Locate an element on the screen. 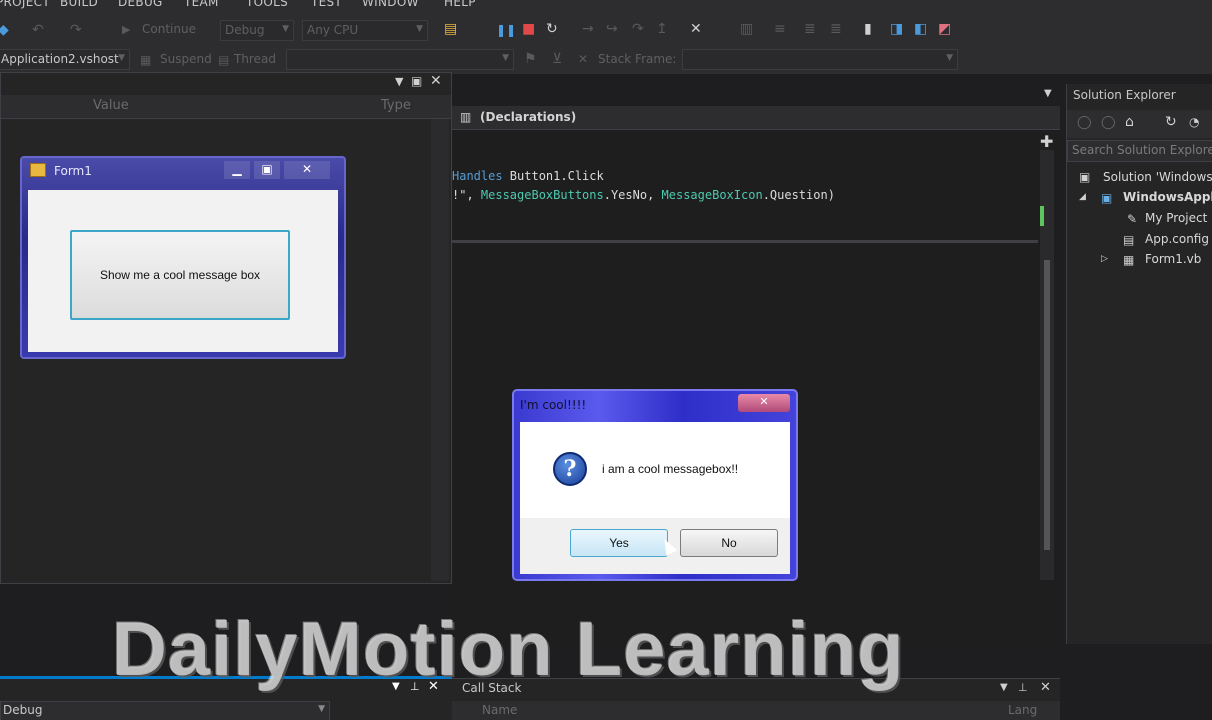  platform-select: Any CPU ▼ is located at coordinates (365, 30).